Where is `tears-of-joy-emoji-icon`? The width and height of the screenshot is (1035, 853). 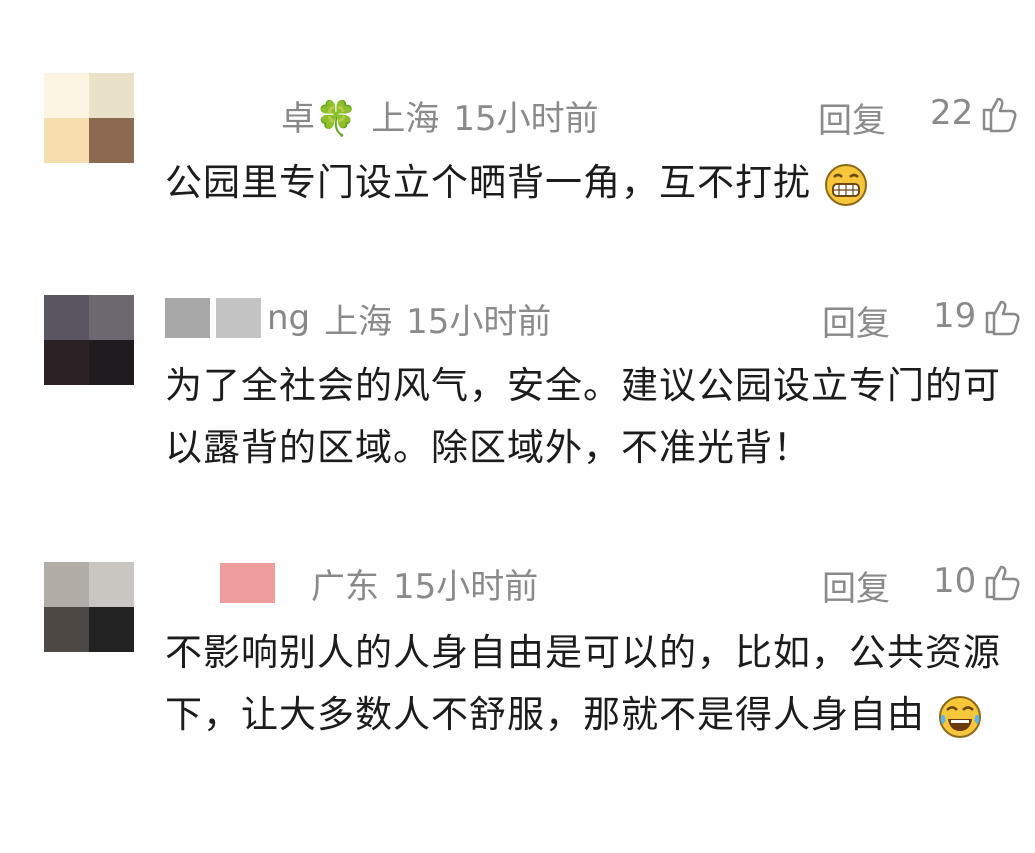
tears-of-joy-emoji-icon is located at coordinates (959, 716).